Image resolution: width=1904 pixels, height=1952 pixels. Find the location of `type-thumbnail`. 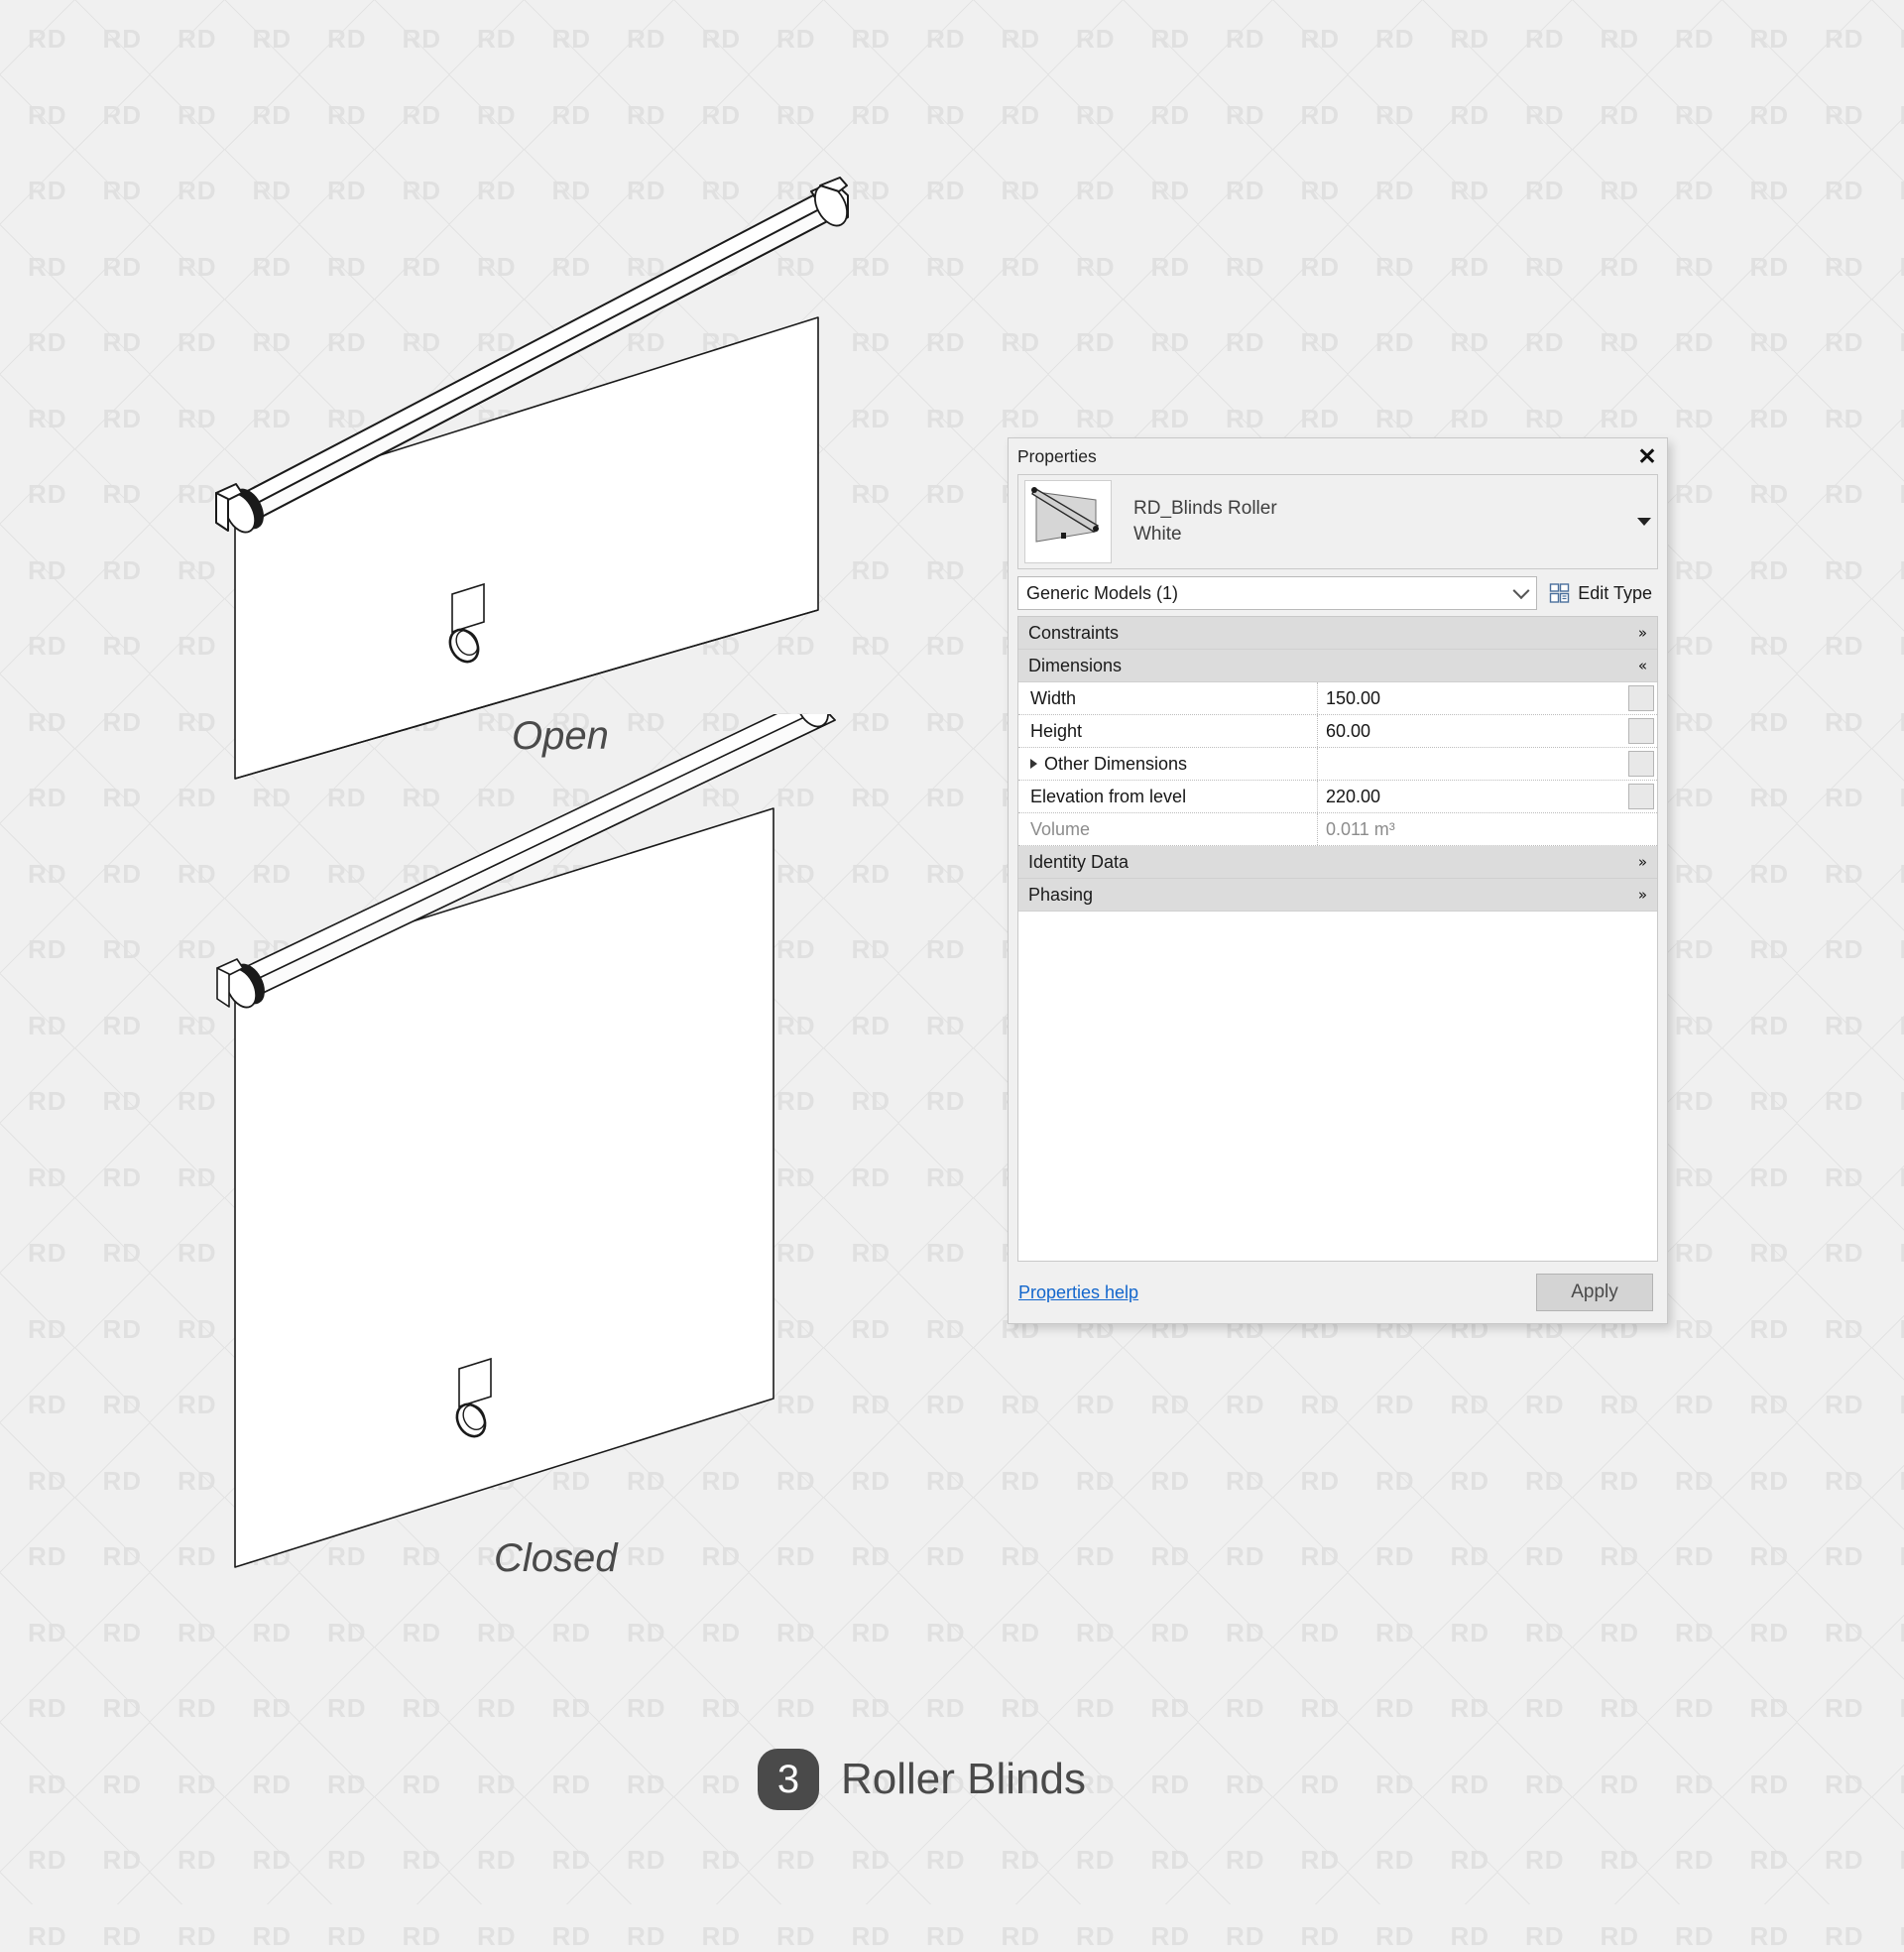

type-thumbnail is located at coordinates (1068, 521).